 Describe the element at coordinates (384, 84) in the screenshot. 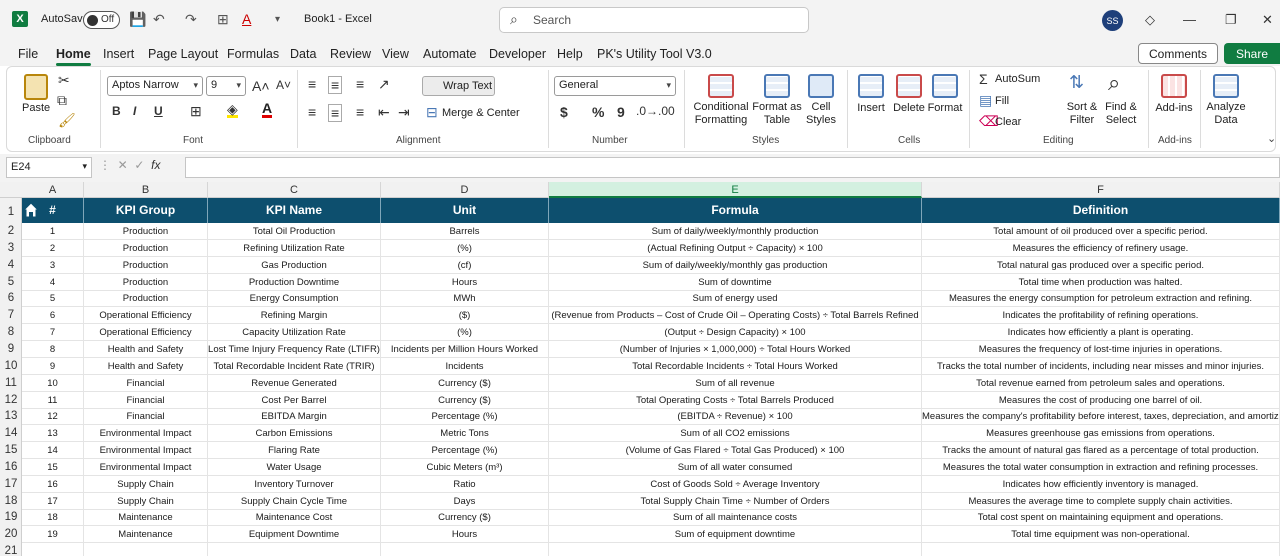

I see `orientation-icon: ↗` at that location.